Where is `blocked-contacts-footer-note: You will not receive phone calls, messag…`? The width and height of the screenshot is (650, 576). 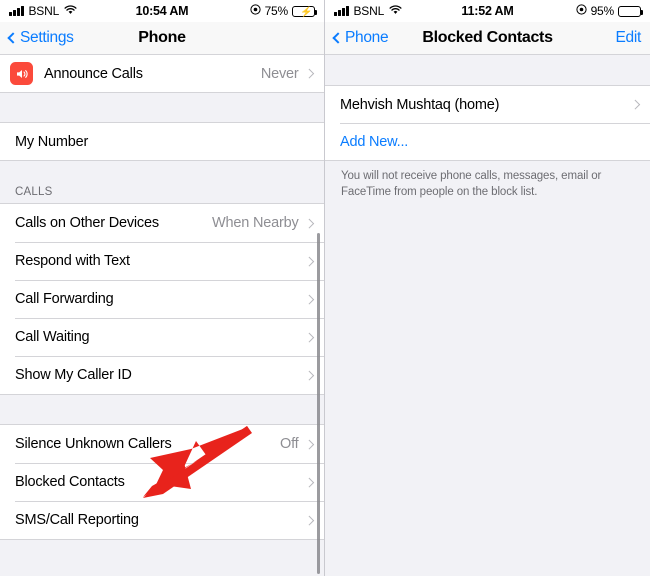
blocked-contacts-footer-note: You will not receive phone calls, messag… is located at coordinates (471, 184).